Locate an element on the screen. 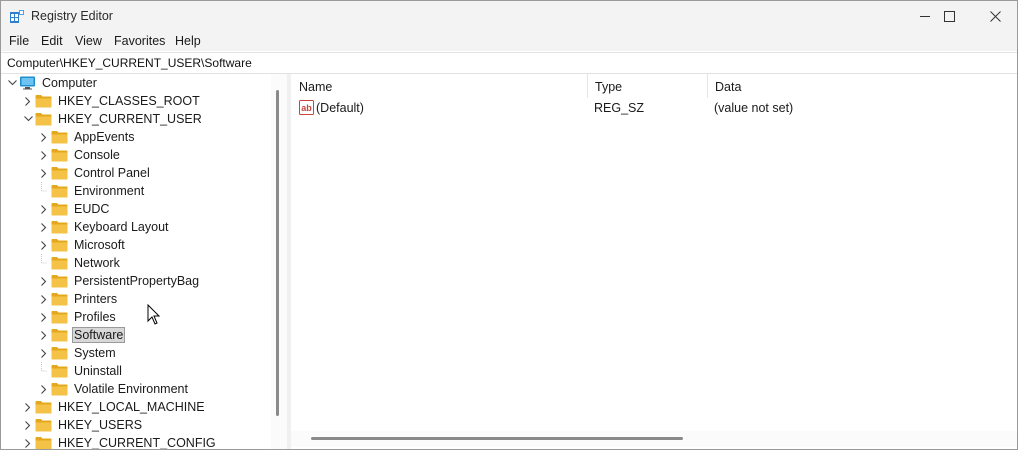  tree-item-hkey-current-user: HKEY_CURRENT_USER is located at coordinates (112, 119).